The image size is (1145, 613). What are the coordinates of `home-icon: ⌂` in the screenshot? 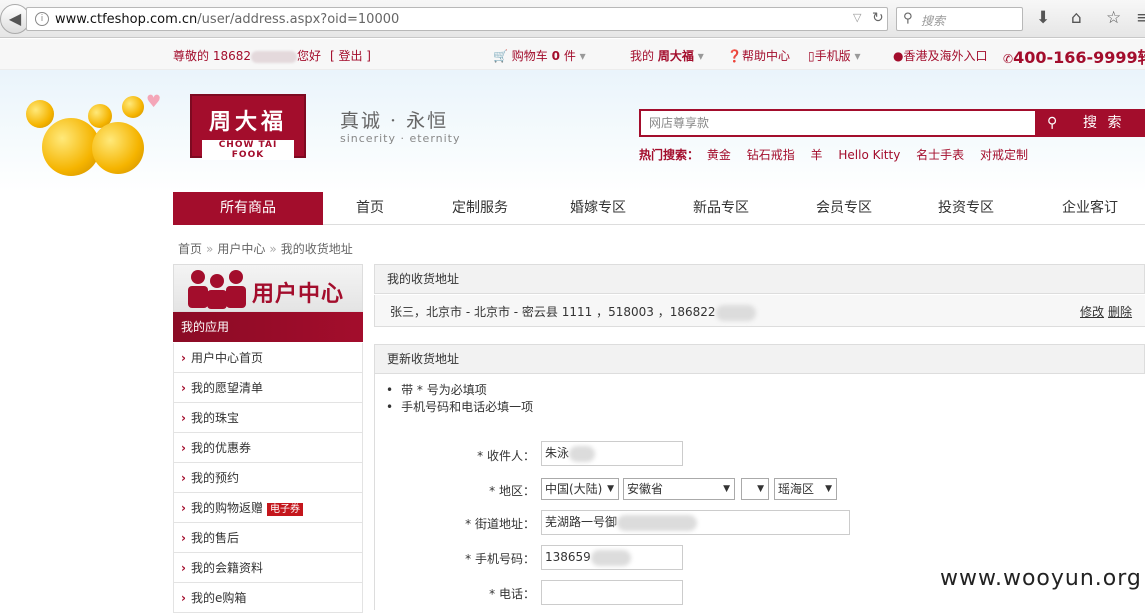 It's located at (1076, 18).